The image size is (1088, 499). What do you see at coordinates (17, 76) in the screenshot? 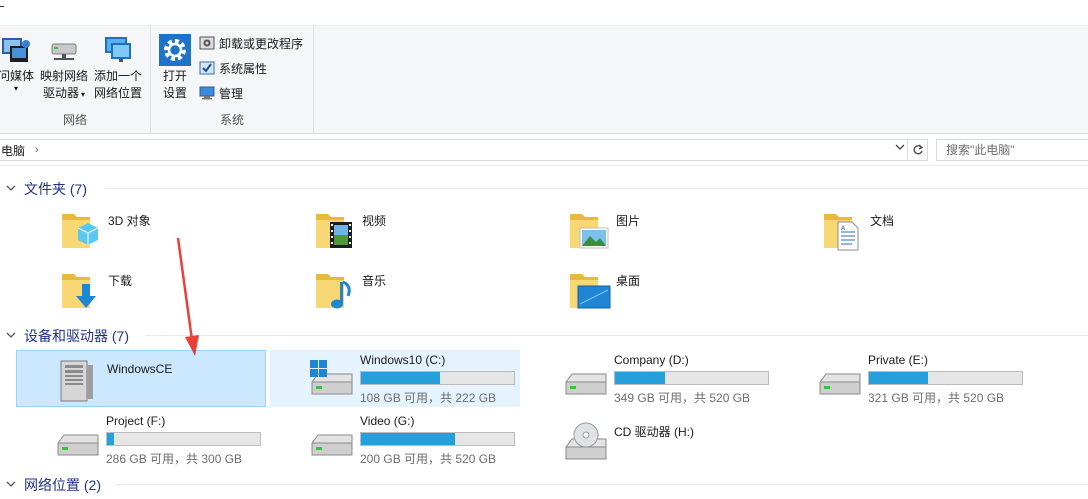
I see `media-button-label: 问媒体` at bounding box center [17, 76].